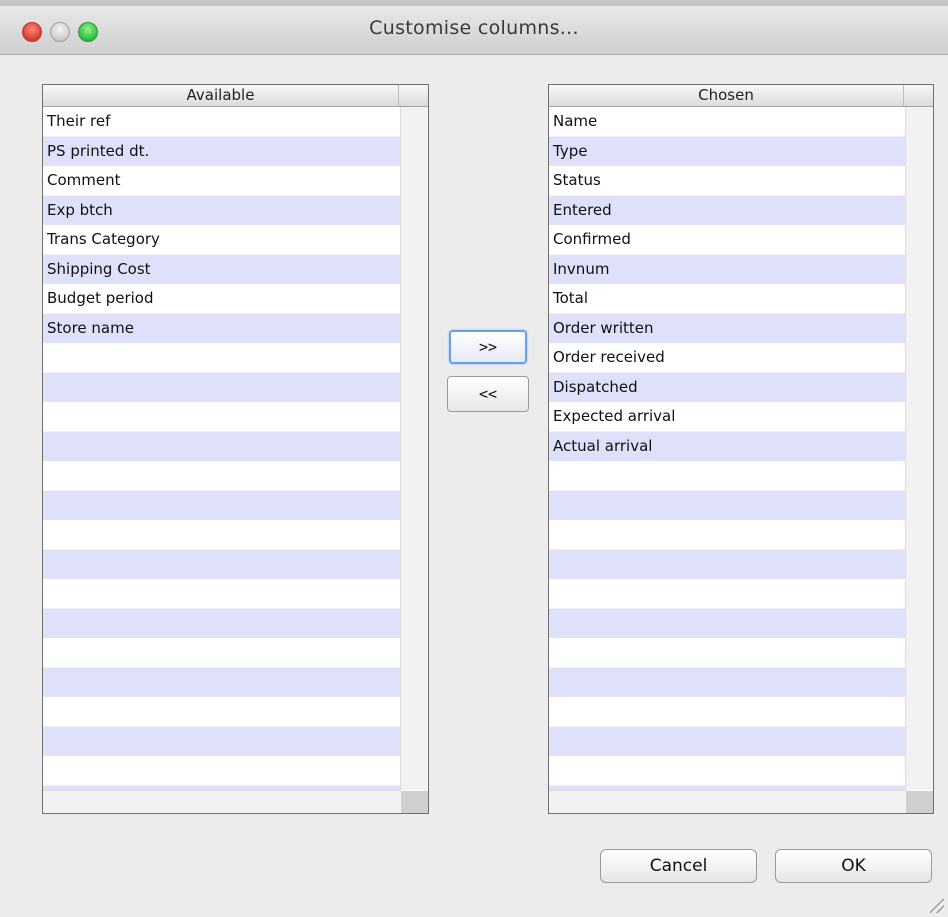 The image size is (948, 917). Describe the element at coordinates (853, 866) in the screenshot. I see `ok-button: OK` at that location.